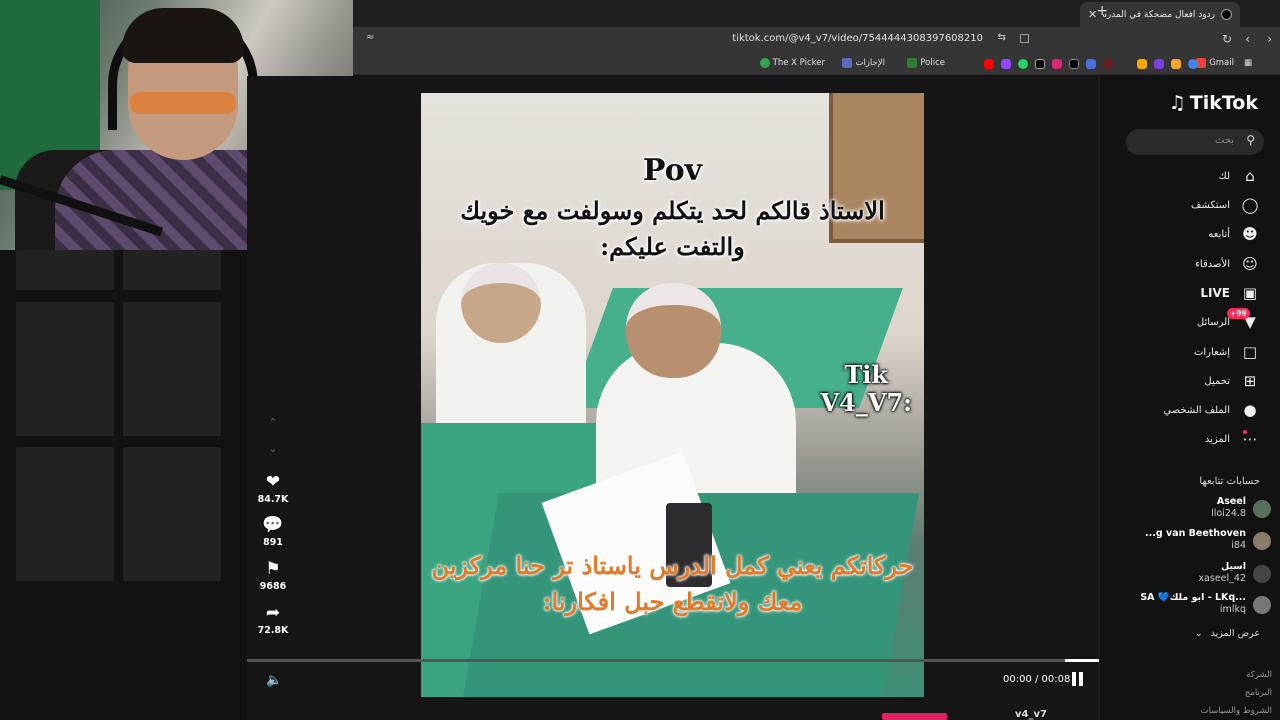 This screenshot has height=720, width=1280. I want to click on more-icon: ⋯, so click(1250, 439).